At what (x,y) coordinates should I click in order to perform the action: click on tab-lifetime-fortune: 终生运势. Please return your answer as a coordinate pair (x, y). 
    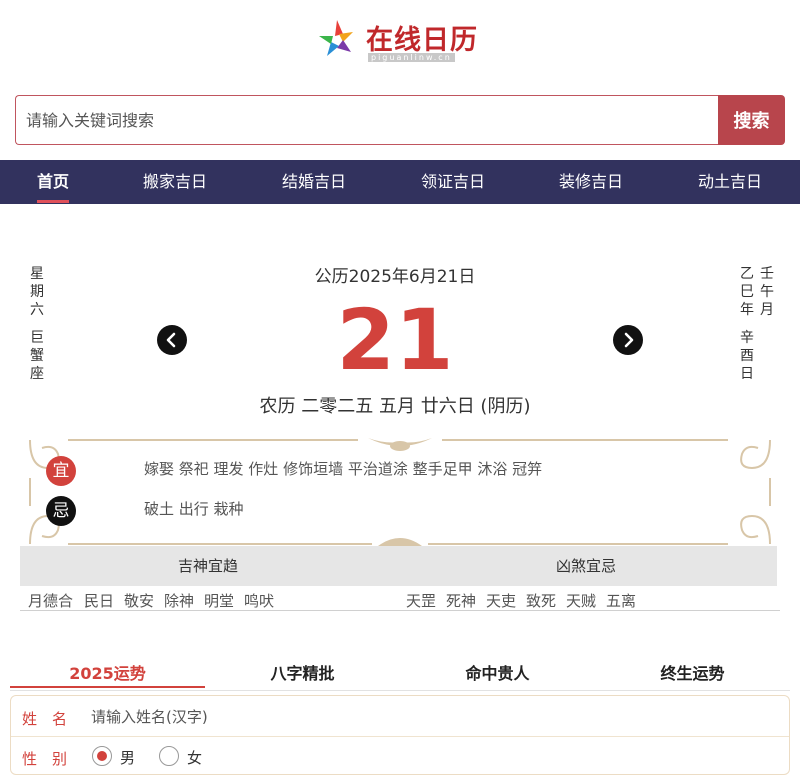
    Looking at the image, I should click on (692, 672).